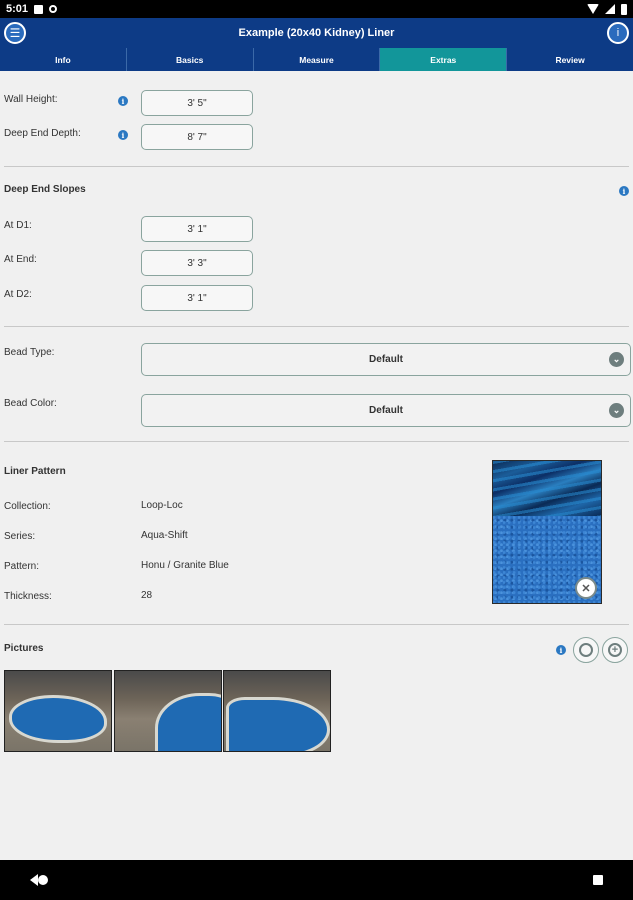  What do you see at coordinates (20, 259) in the screenshot?
I see `slope-end-label: At End:` at bounding box center [20, 259].